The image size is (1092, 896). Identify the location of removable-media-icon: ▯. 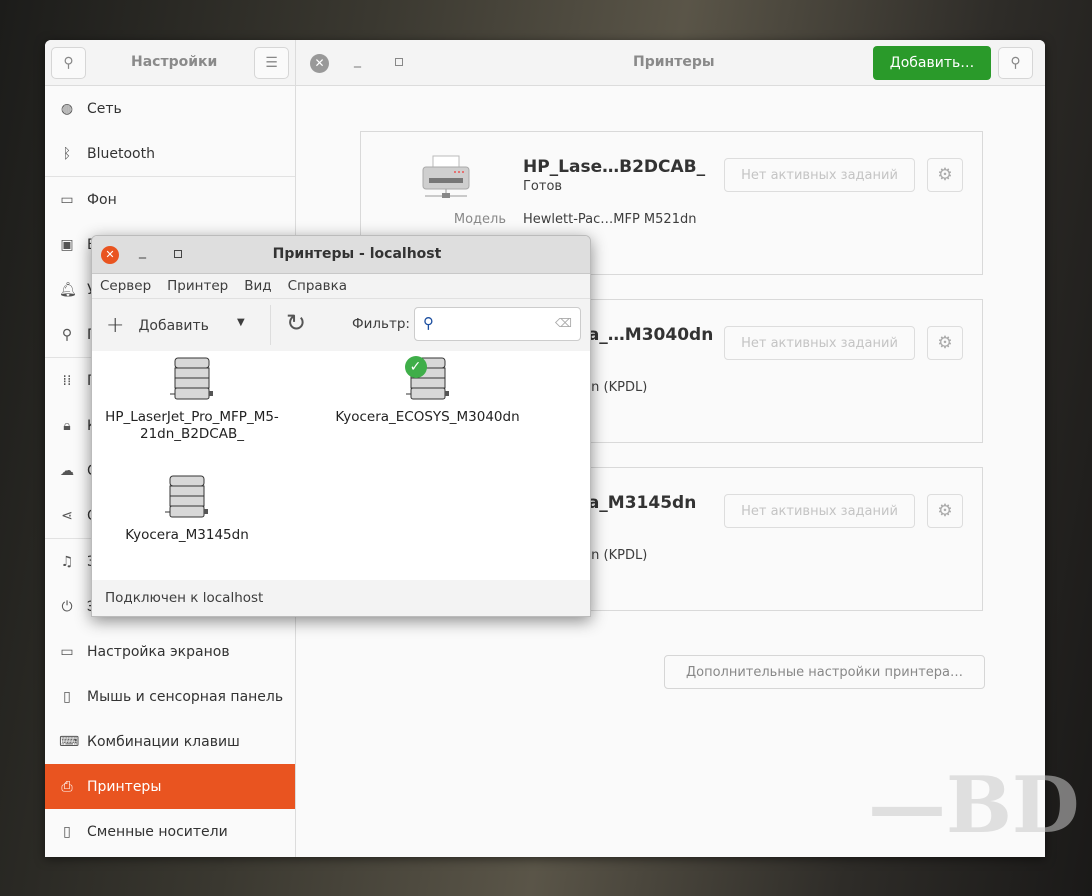
(67, 831).